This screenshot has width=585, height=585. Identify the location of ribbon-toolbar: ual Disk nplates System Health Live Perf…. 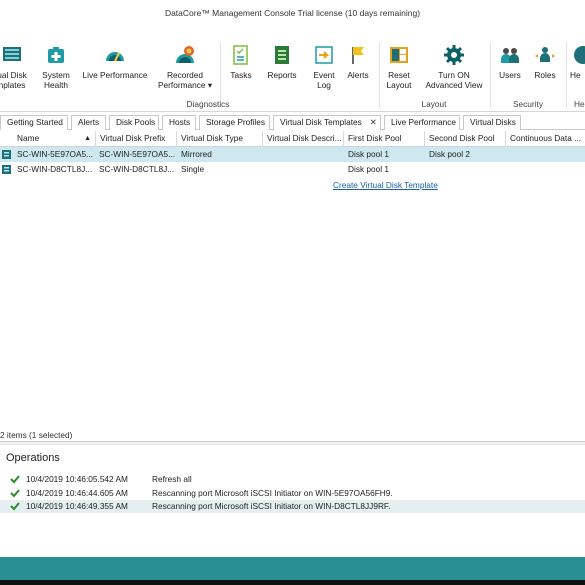
(292, 75).